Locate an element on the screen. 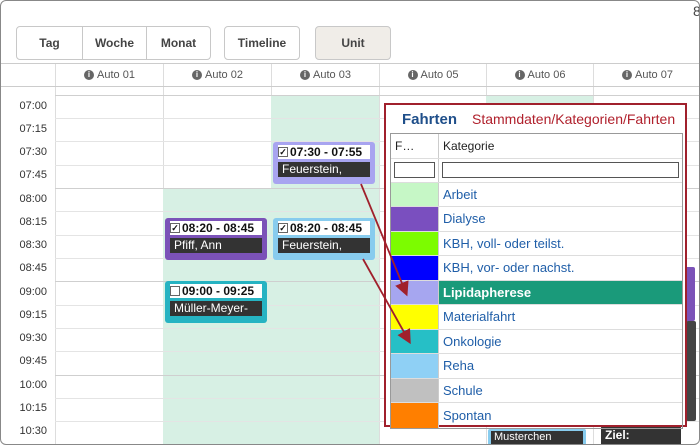 The height and width of the screenshot is (445, 700). category-label: KBH, voll- oder teilst. is located at coordinates (504, 243).